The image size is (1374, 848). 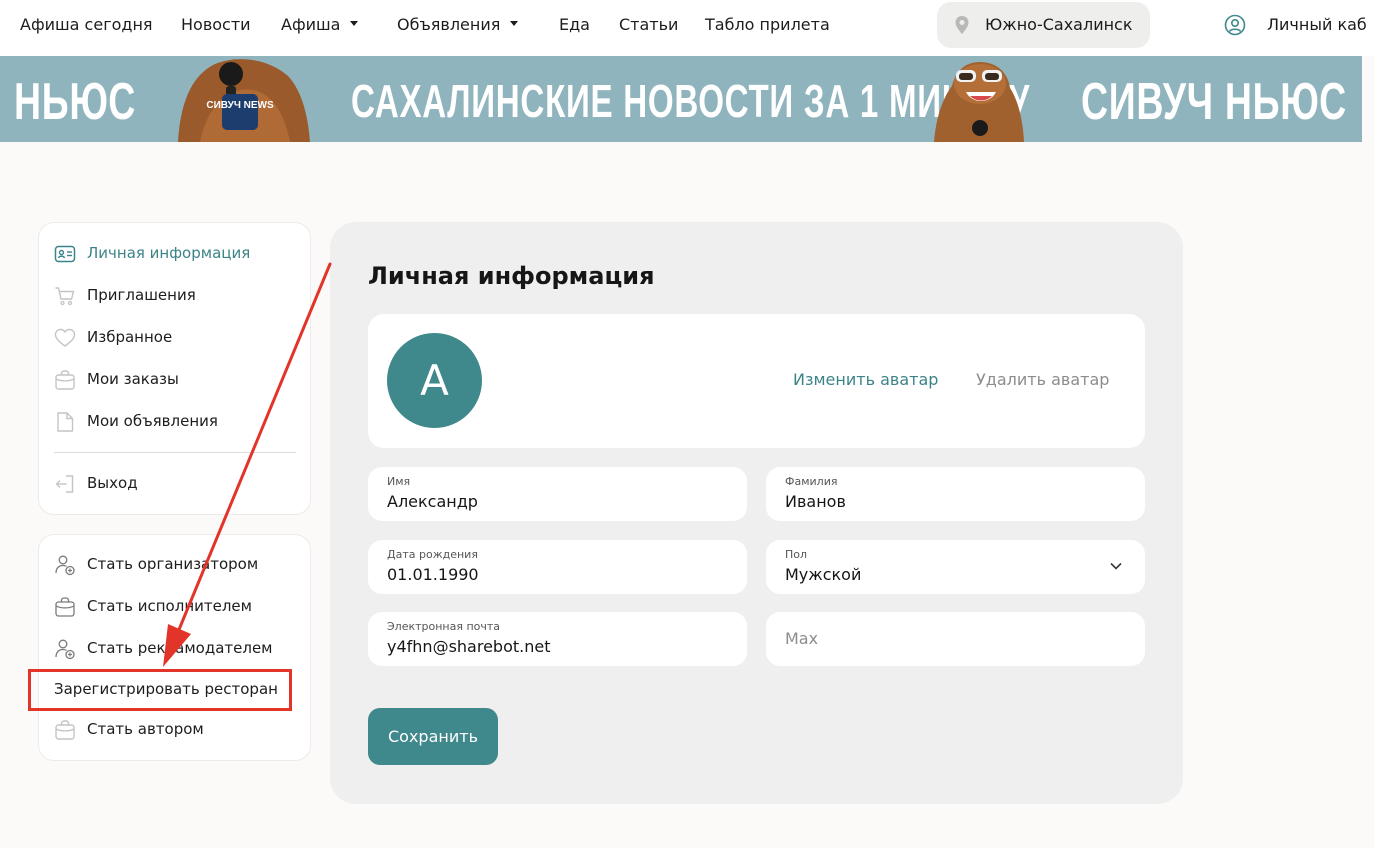 I want to click on sidebar-item-label: Личная информация, so click(x=169, y=253).